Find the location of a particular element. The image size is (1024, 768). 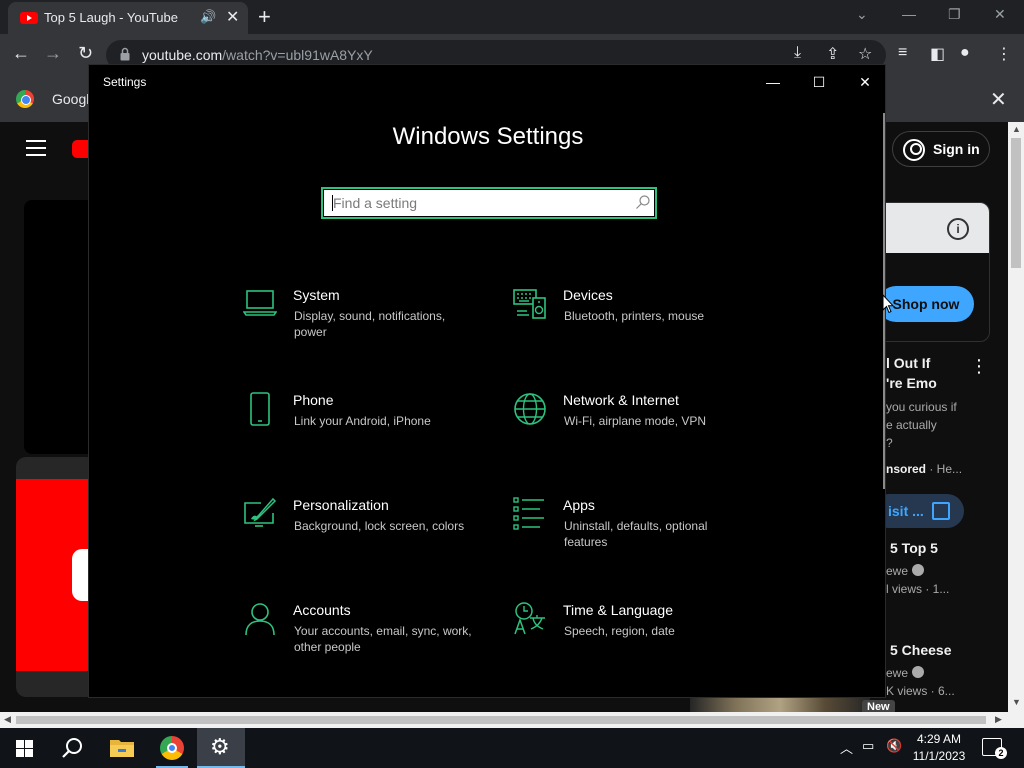

video-thumbnail is located at coordinates (56, 577).